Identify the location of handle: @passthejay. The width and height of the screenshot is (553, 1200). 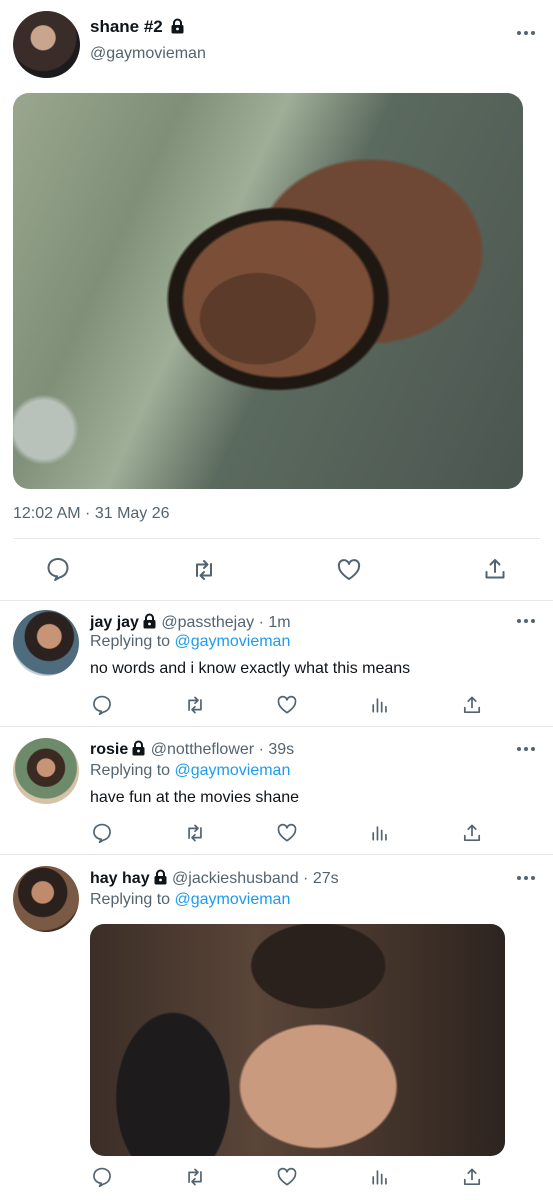
(207, 622).